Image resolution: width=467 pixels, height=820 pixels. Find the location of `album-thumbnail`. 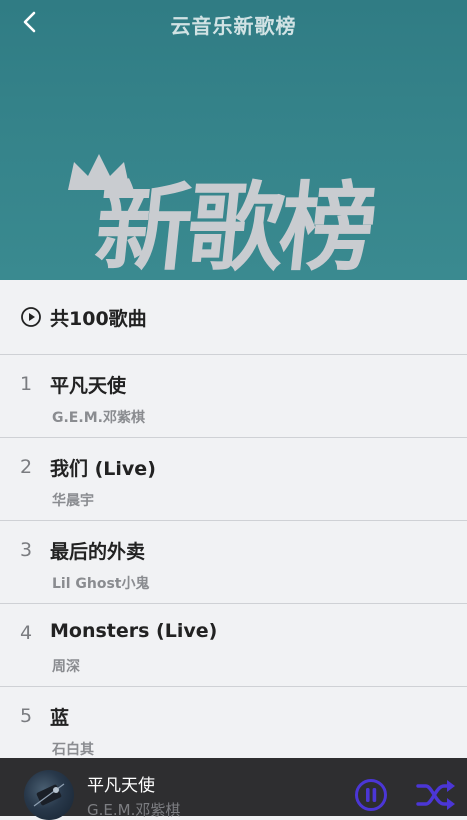

album-thumbnail is located at coordinates (49, 795).